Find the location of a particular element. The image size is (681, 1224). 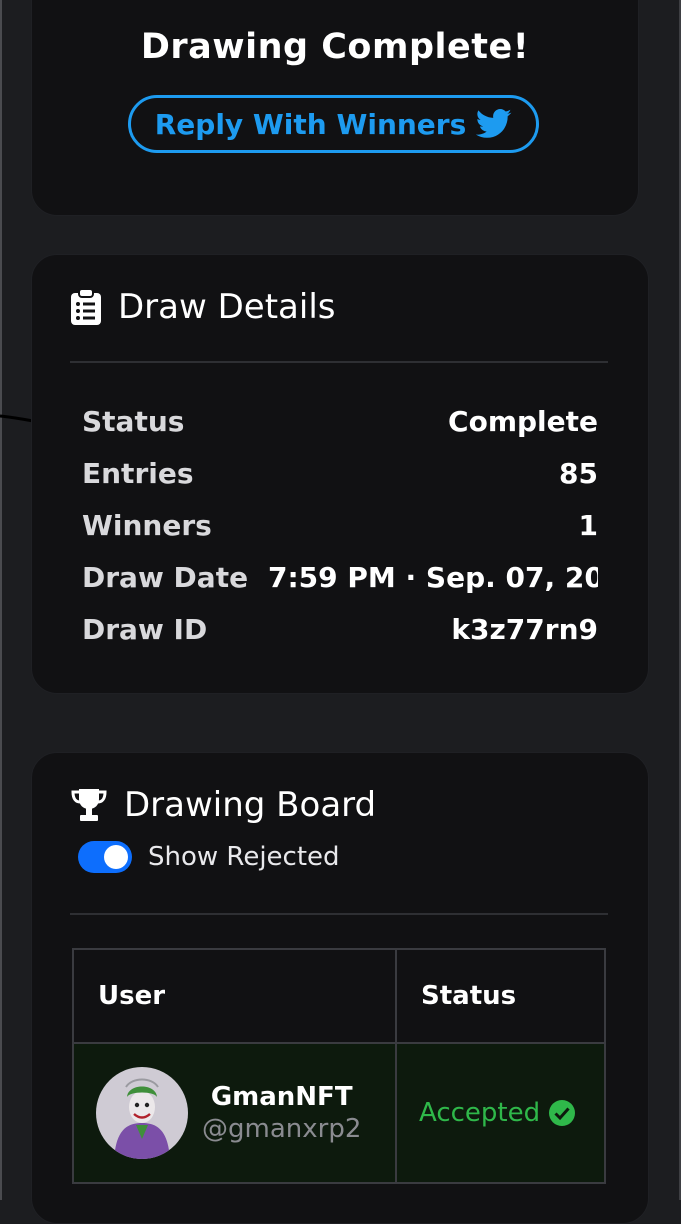

twitter-bird-icon is located at coordinates (494, 123).